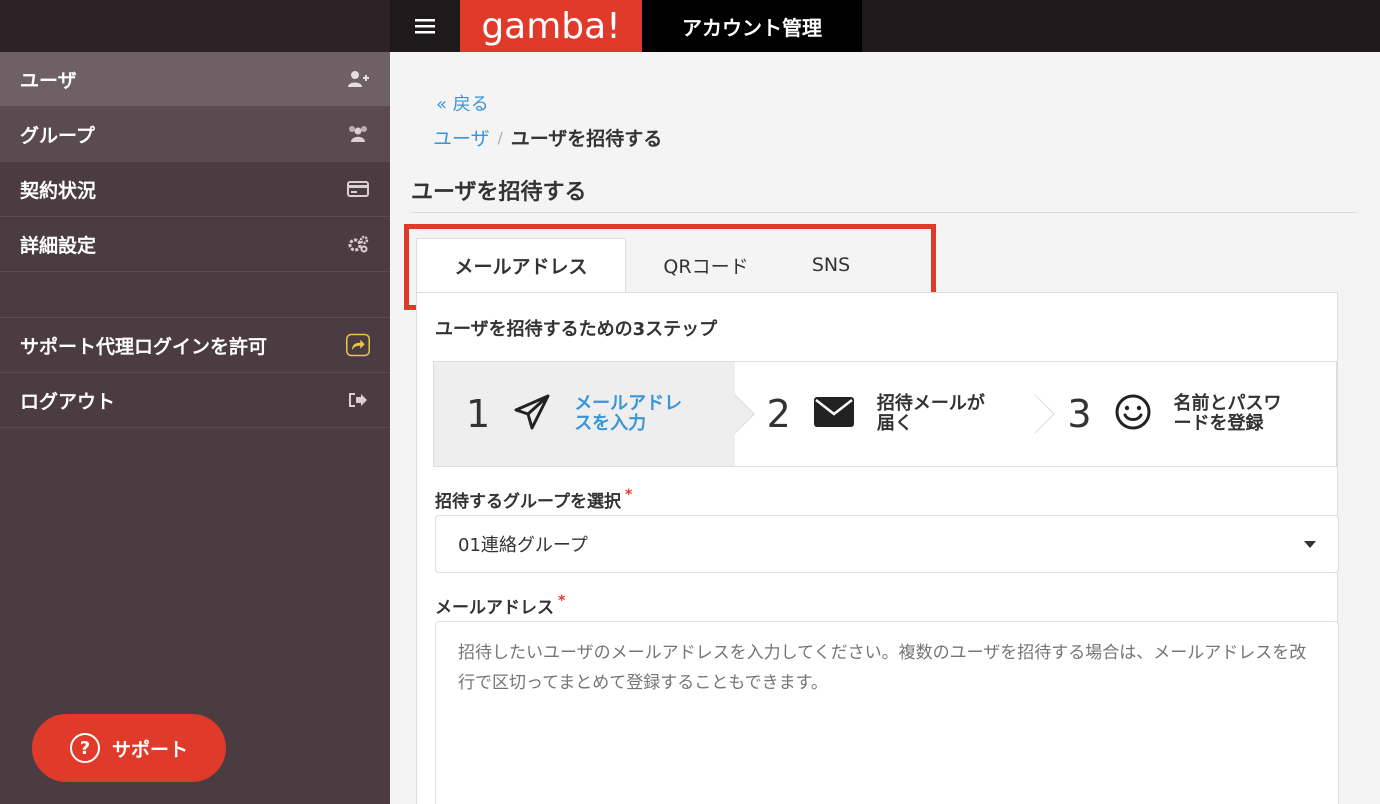 The image size is (1380, 804). I want to click on credit-card-icon, so click(358, 189).